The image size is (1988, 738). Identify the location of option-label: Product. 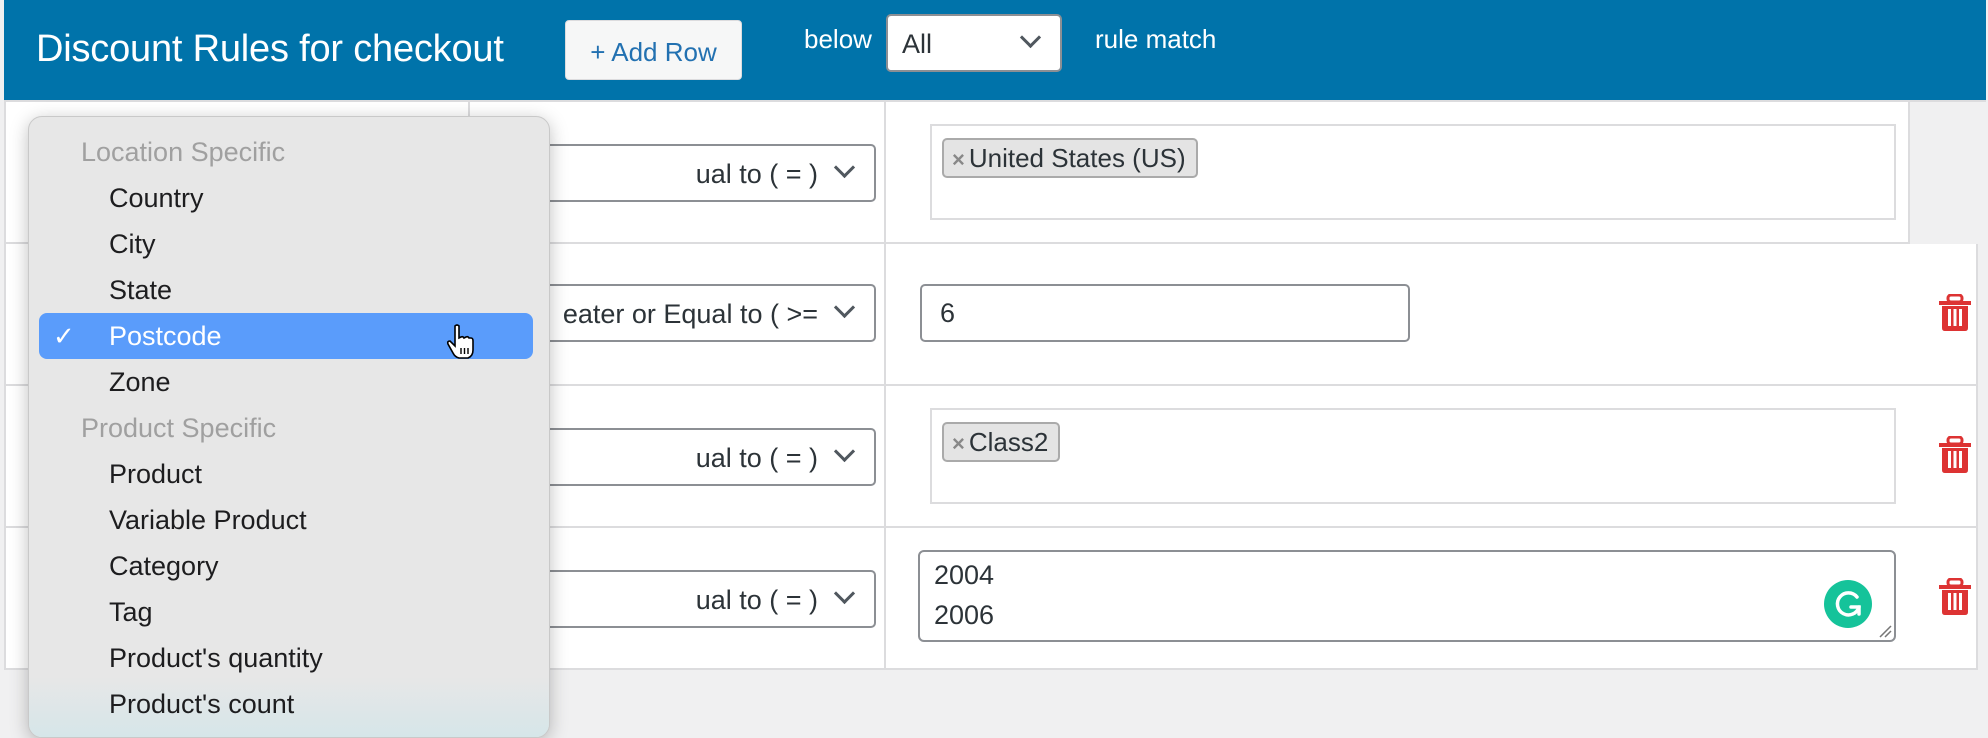
(156, 474).